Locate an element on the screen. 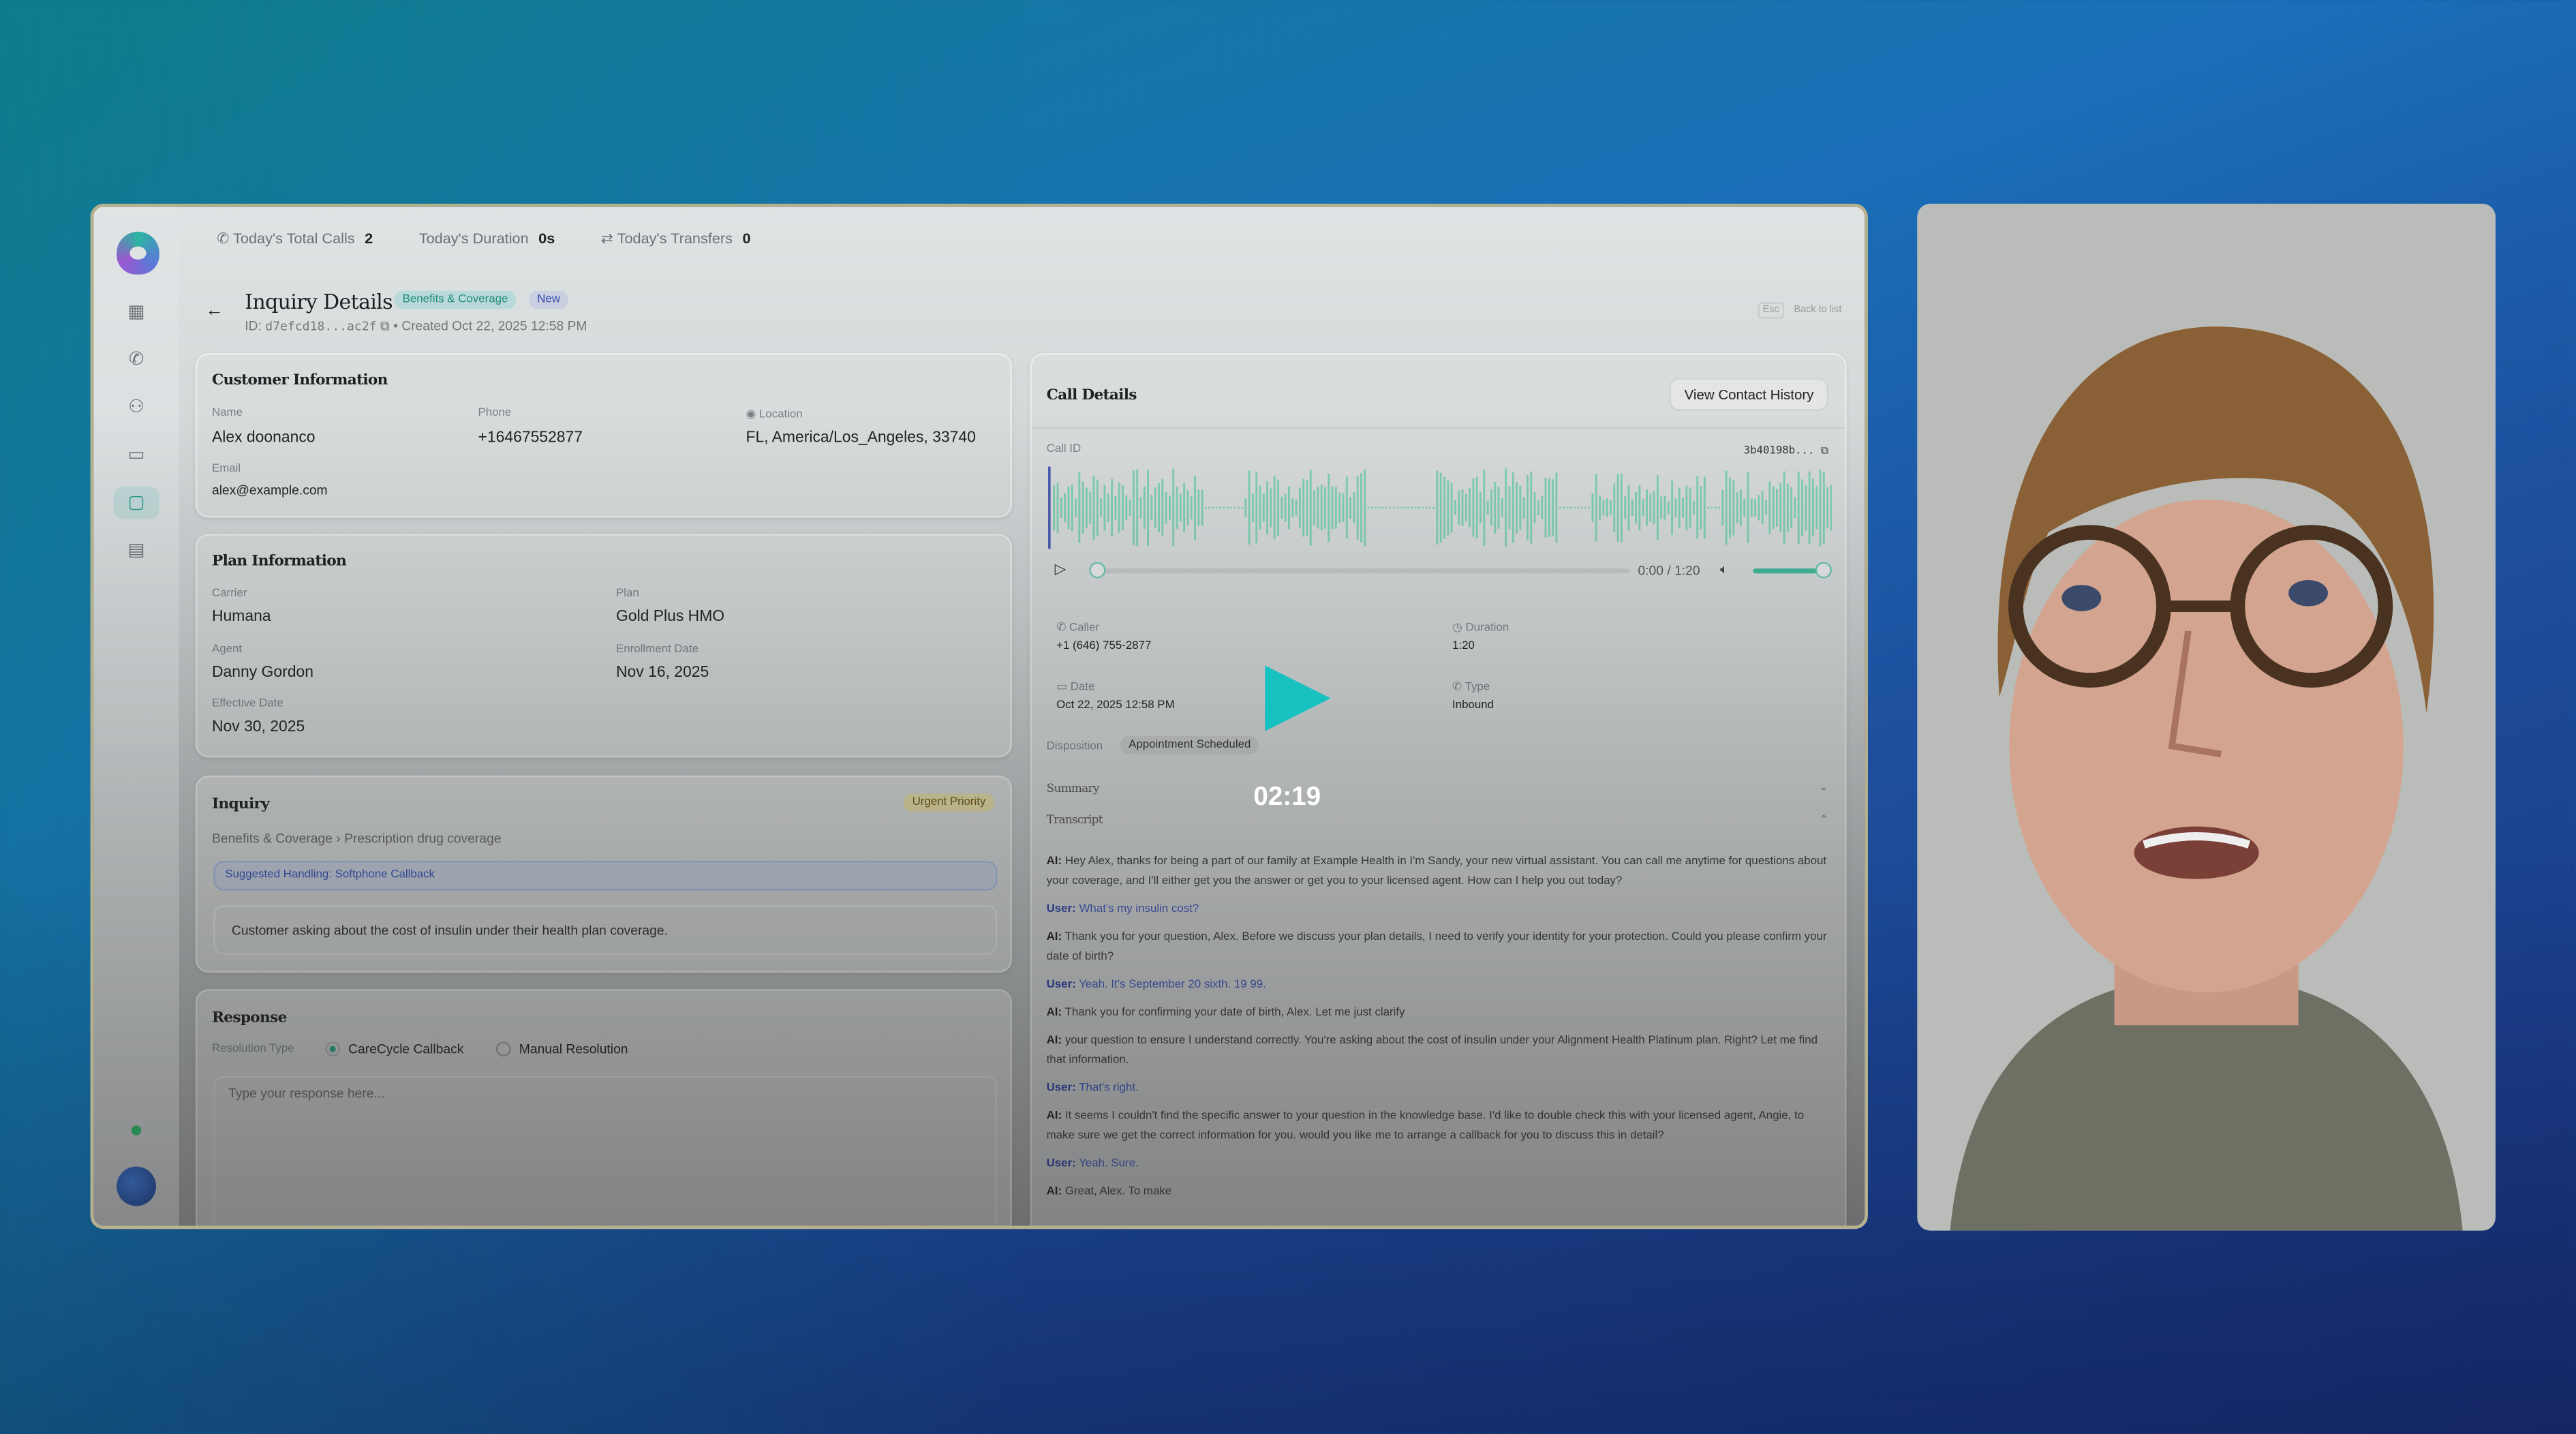  chevron-down-icon: ⌄ is located at coordinates (1823, 787).